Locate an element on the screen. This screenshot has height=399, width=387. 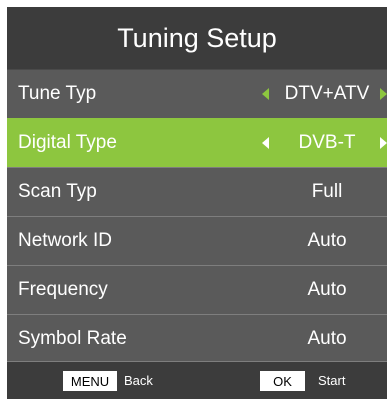
menu-row-scan-type: Scan Typ Full is located at coordinates (197, 191).